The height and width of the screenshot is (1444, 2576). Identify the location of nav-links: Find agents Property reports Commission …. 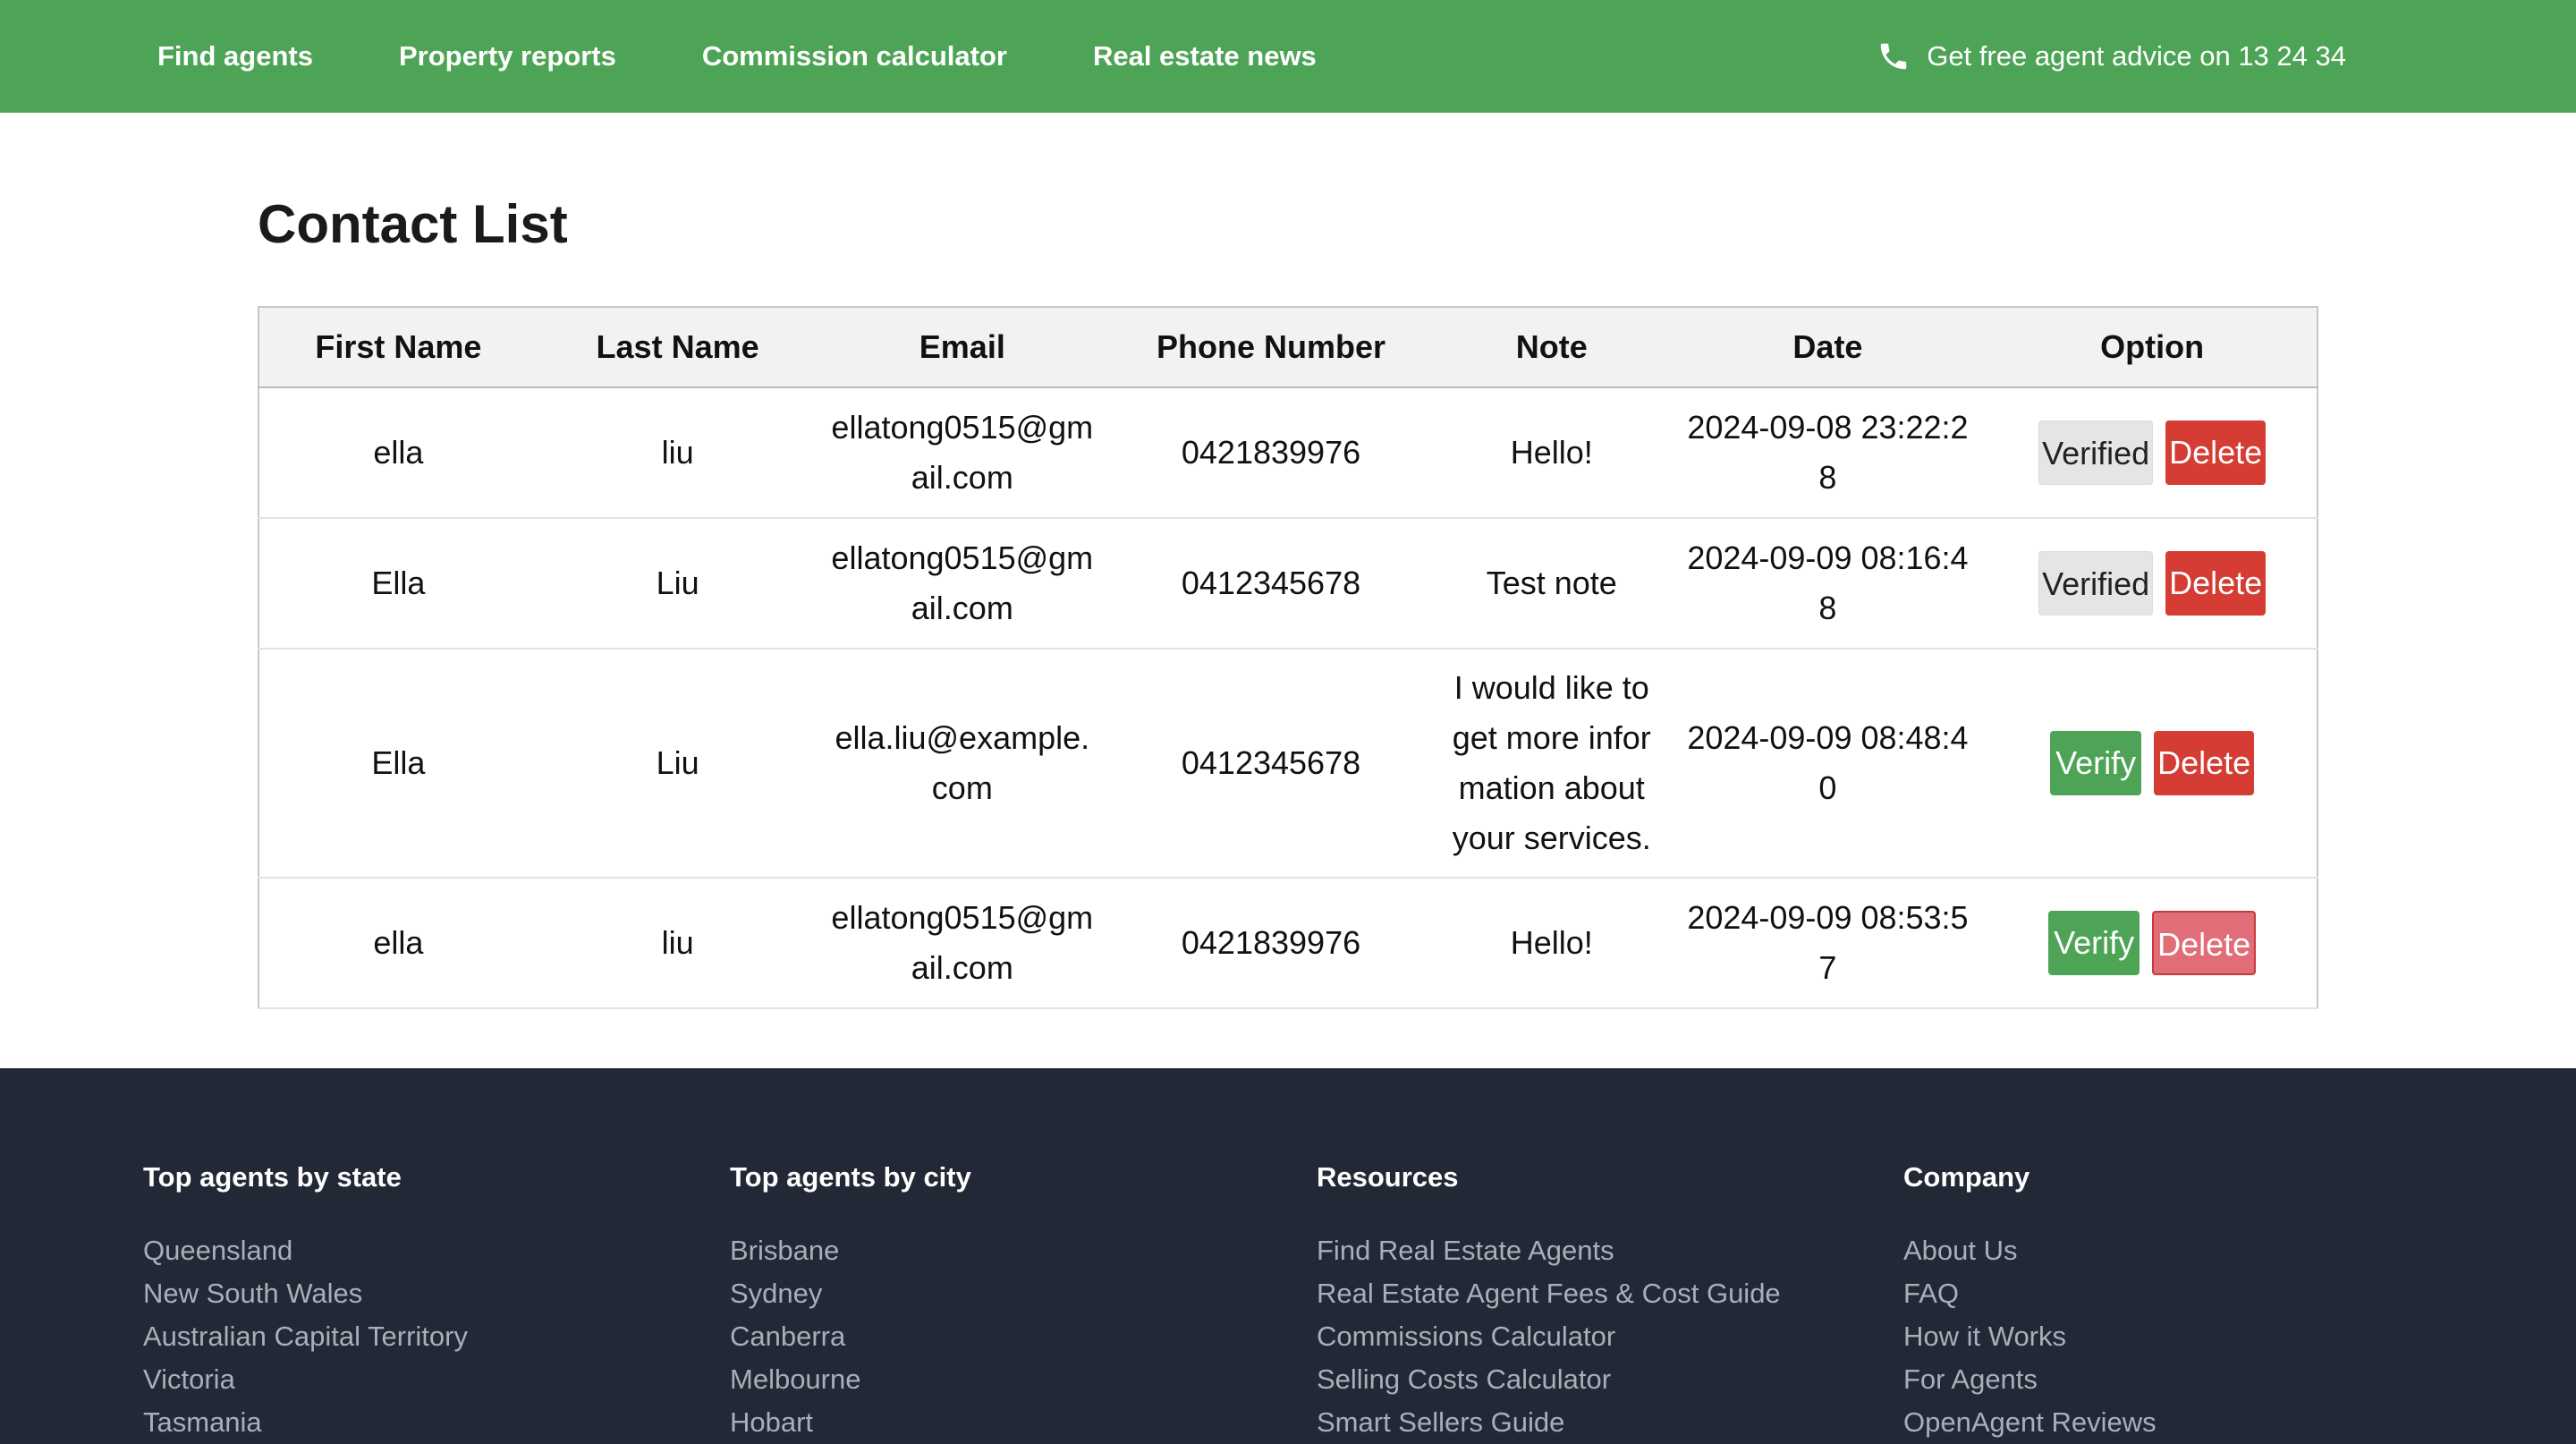
(737, 56).